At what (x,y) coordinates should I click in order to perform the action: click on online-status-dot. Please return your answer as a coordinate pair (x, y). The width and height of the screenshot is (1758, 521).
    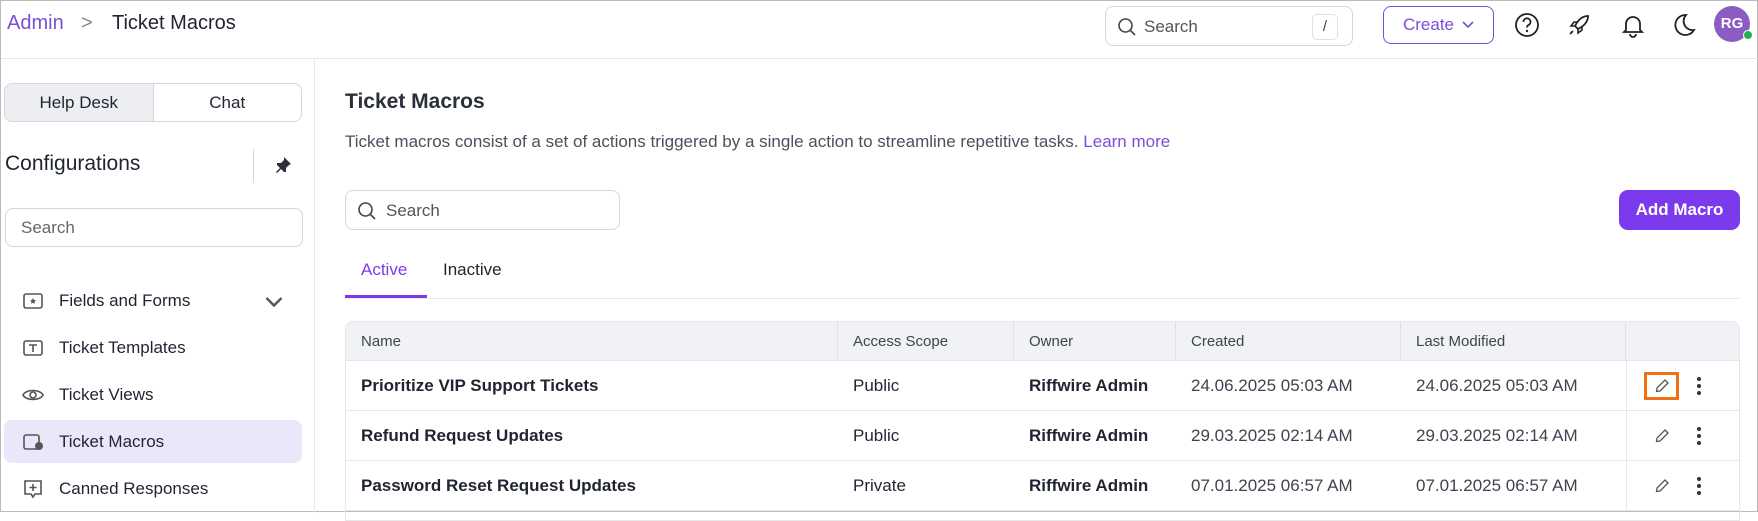
    Looking at the image, I should click on (1748, 35).